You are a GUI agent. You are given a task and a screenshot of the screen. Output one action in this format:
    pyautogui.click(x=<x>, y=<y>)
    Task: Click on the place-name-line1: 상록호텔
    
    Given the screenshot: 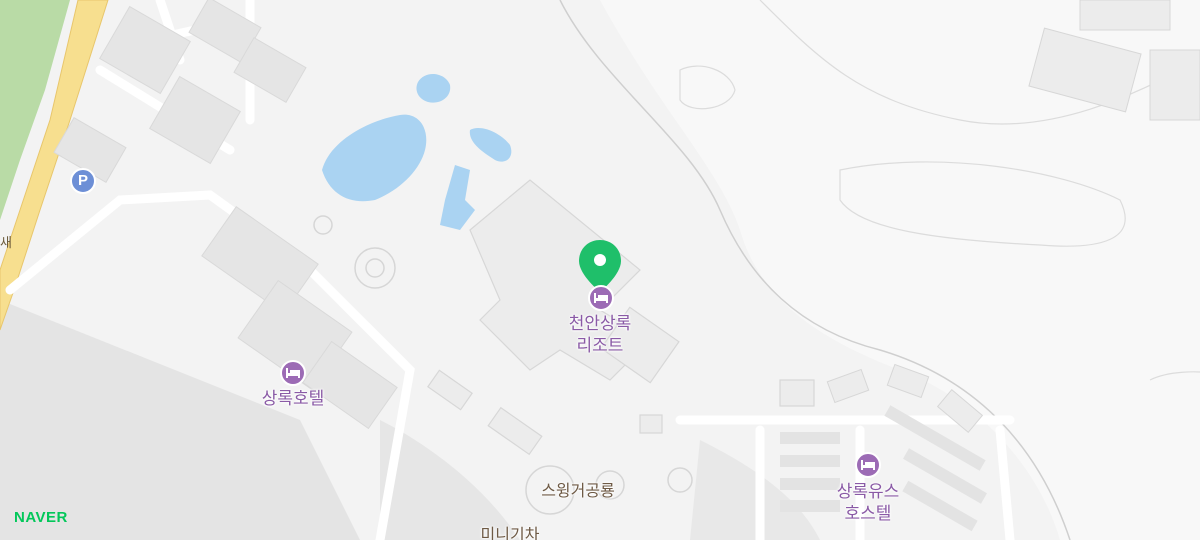 What is the action you would take?
    pyautogui.click(x=293, y=399)
    